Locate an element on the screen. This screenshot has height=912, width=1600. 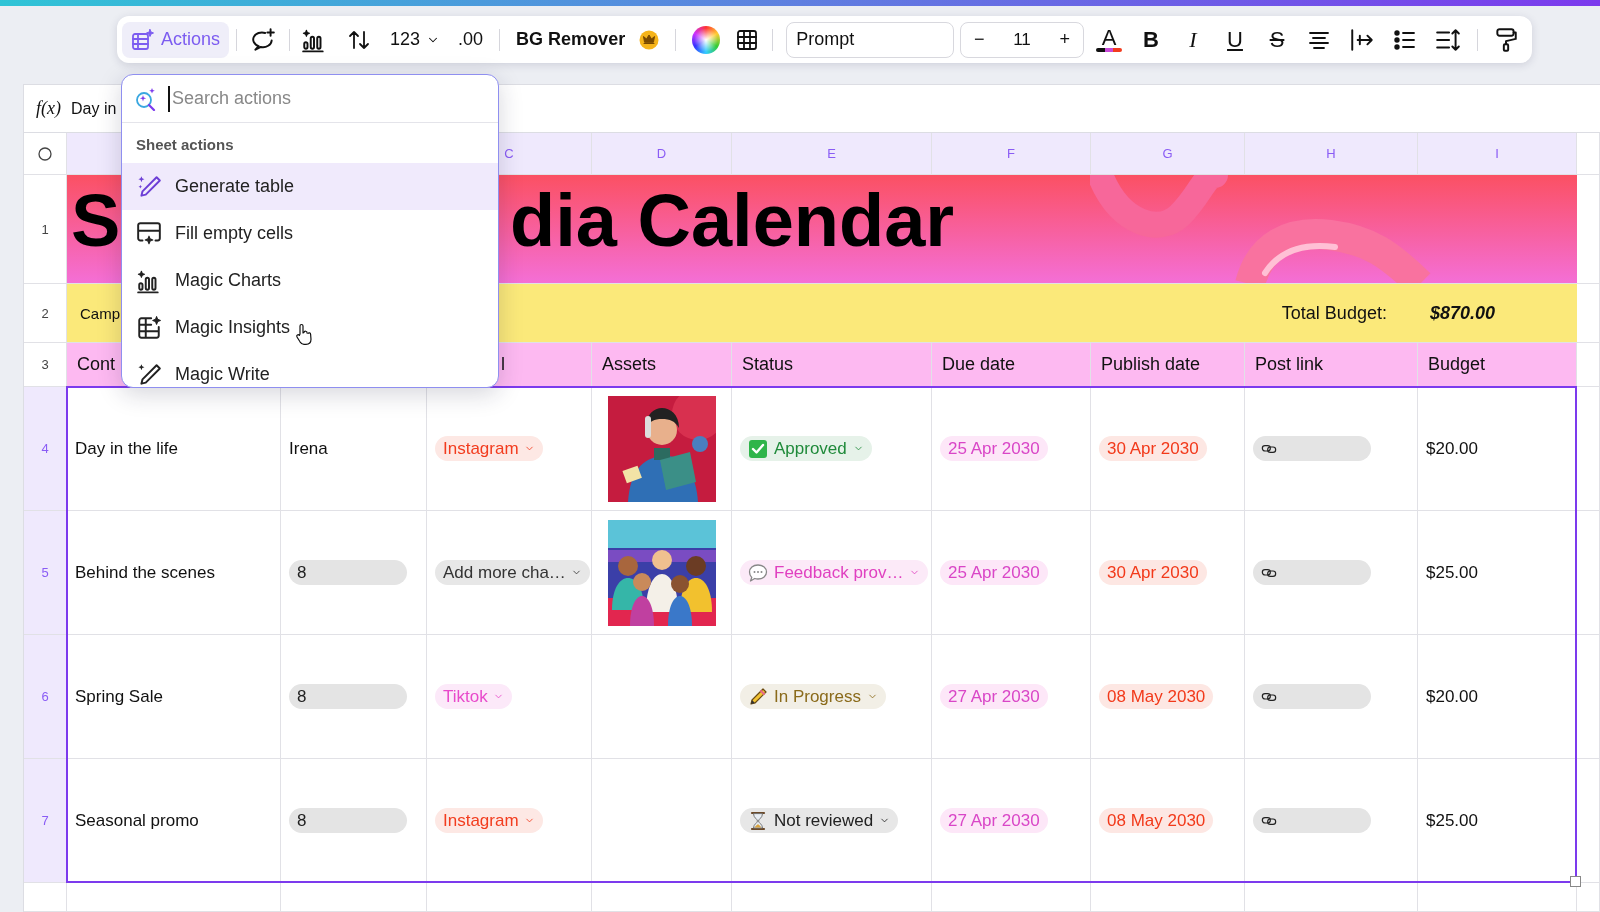
resize-handle is located at coordinates (1575, 881).